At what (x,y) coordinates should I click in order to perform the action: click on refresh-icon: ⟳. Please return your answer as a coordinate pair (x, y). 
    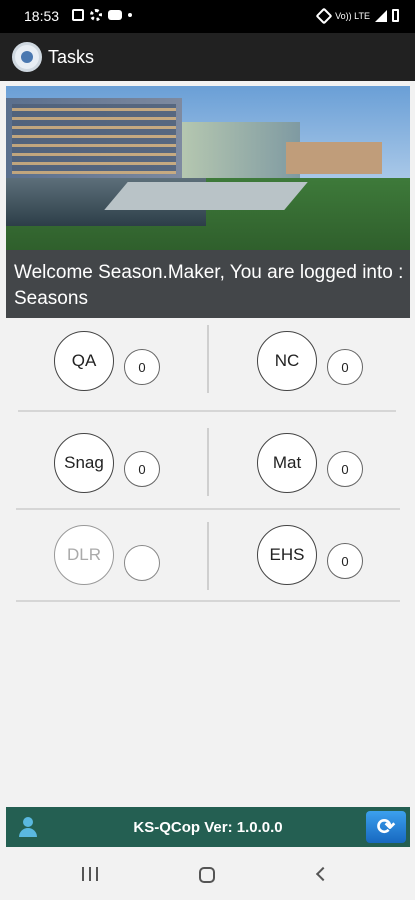
    Looking at the image, I should click on (386, 827).